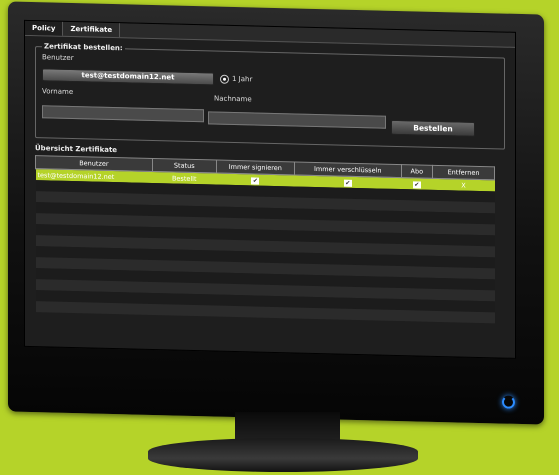 Image resolution: width=559 pixels, height=475 pixels. I want to click on lastname-label: Nachname, so click(233, 99).